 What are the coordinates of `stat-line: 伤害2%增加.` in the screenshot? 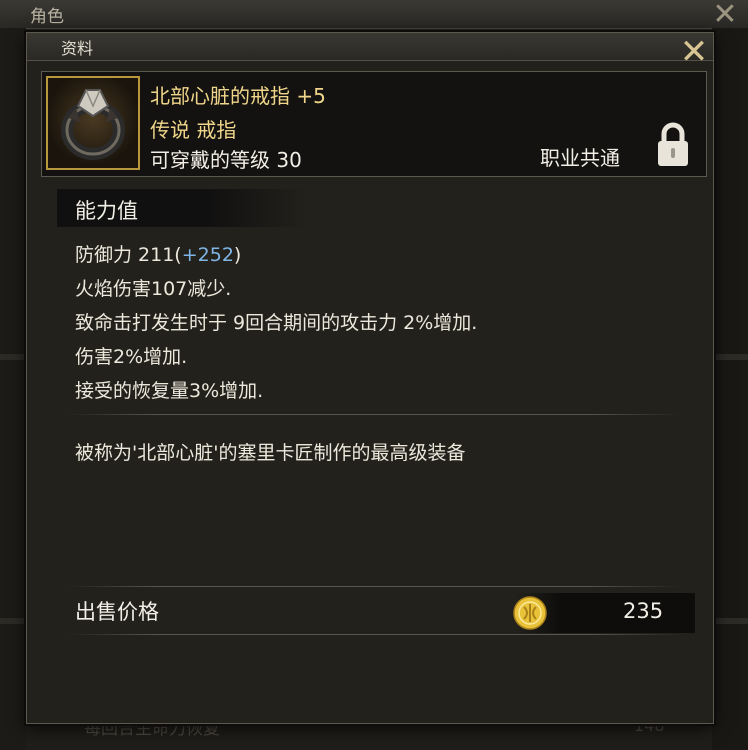 It's located at (131, 357).